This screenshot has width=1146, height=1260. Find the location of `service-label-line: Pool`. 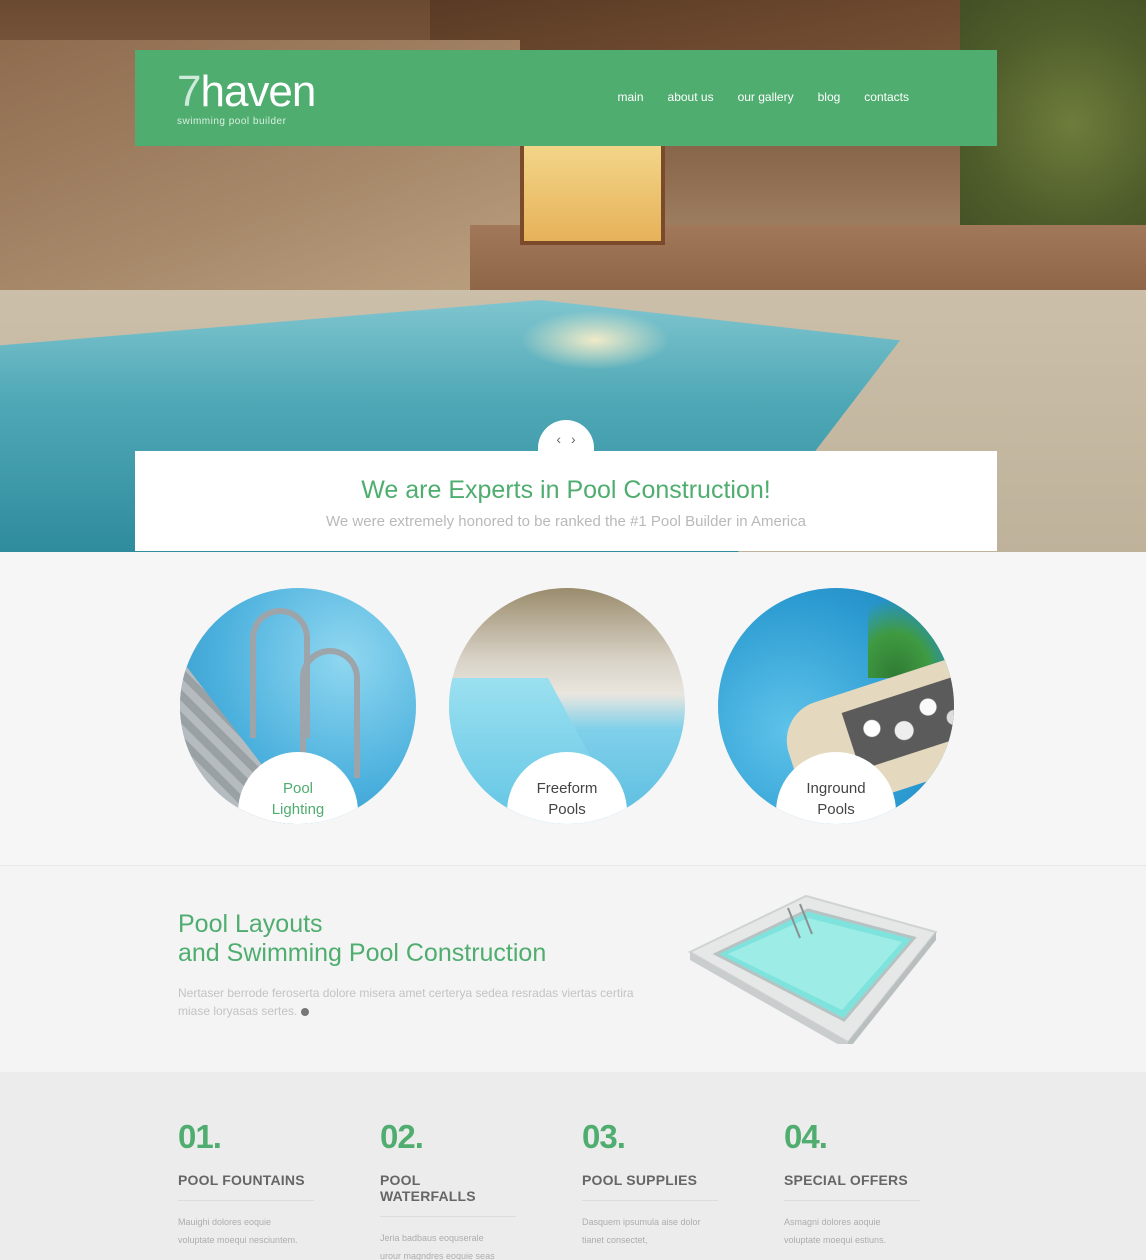

service-label-line: Pool is located at coordinates (298, 788).